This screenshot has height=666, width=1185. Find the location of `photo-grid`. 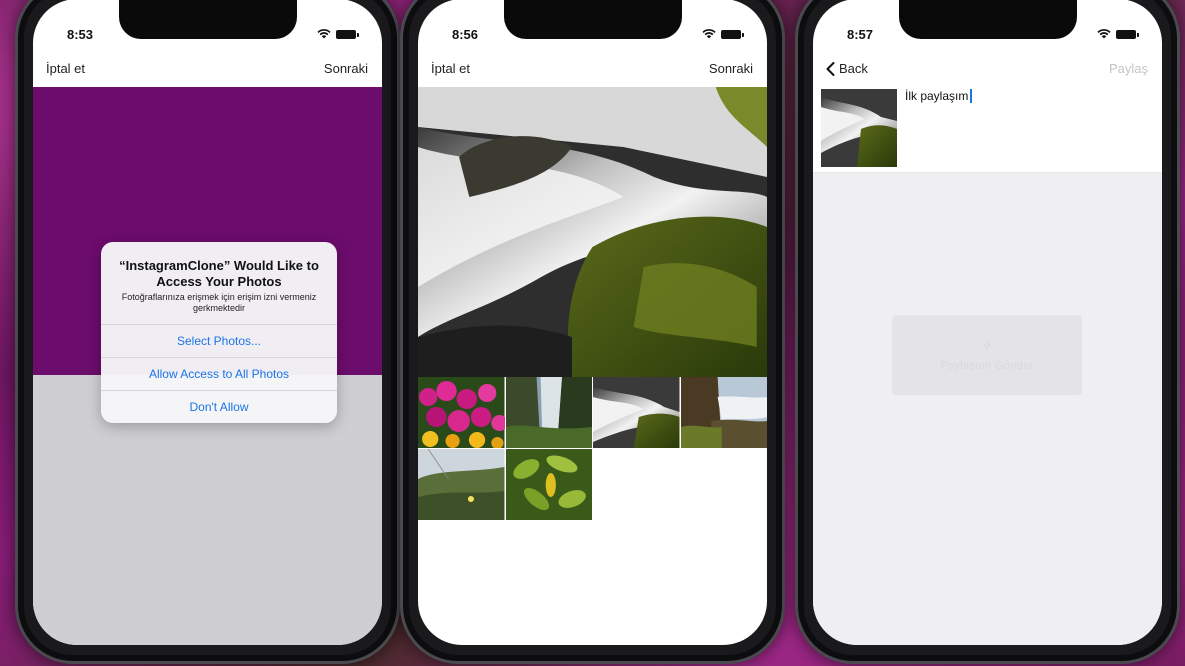

photo-grid is located at coordinates (592, 448).